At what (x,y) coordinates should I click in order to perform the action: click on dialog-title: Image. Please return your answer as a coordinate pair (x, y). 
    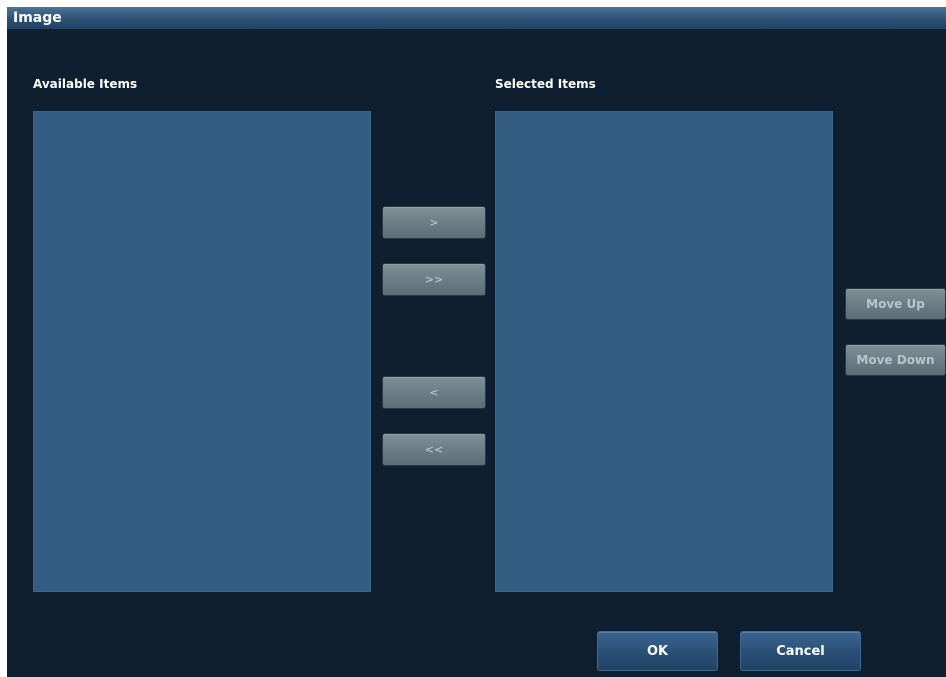
    Looking at the image, I should click on (37, 18).